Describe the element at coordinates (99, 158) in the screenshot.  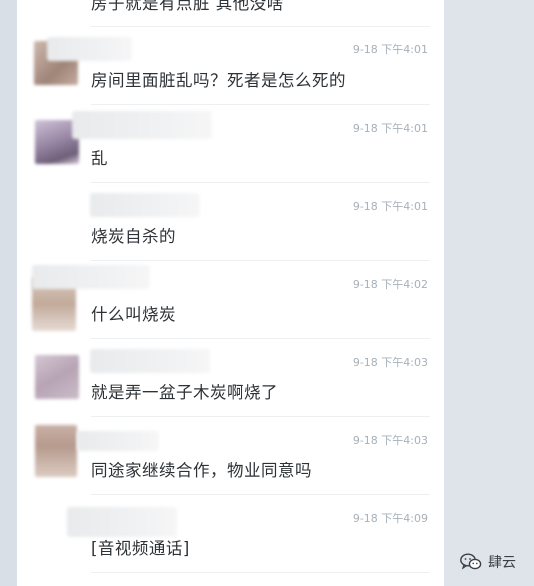
I see `message-text: 乱` at that location.